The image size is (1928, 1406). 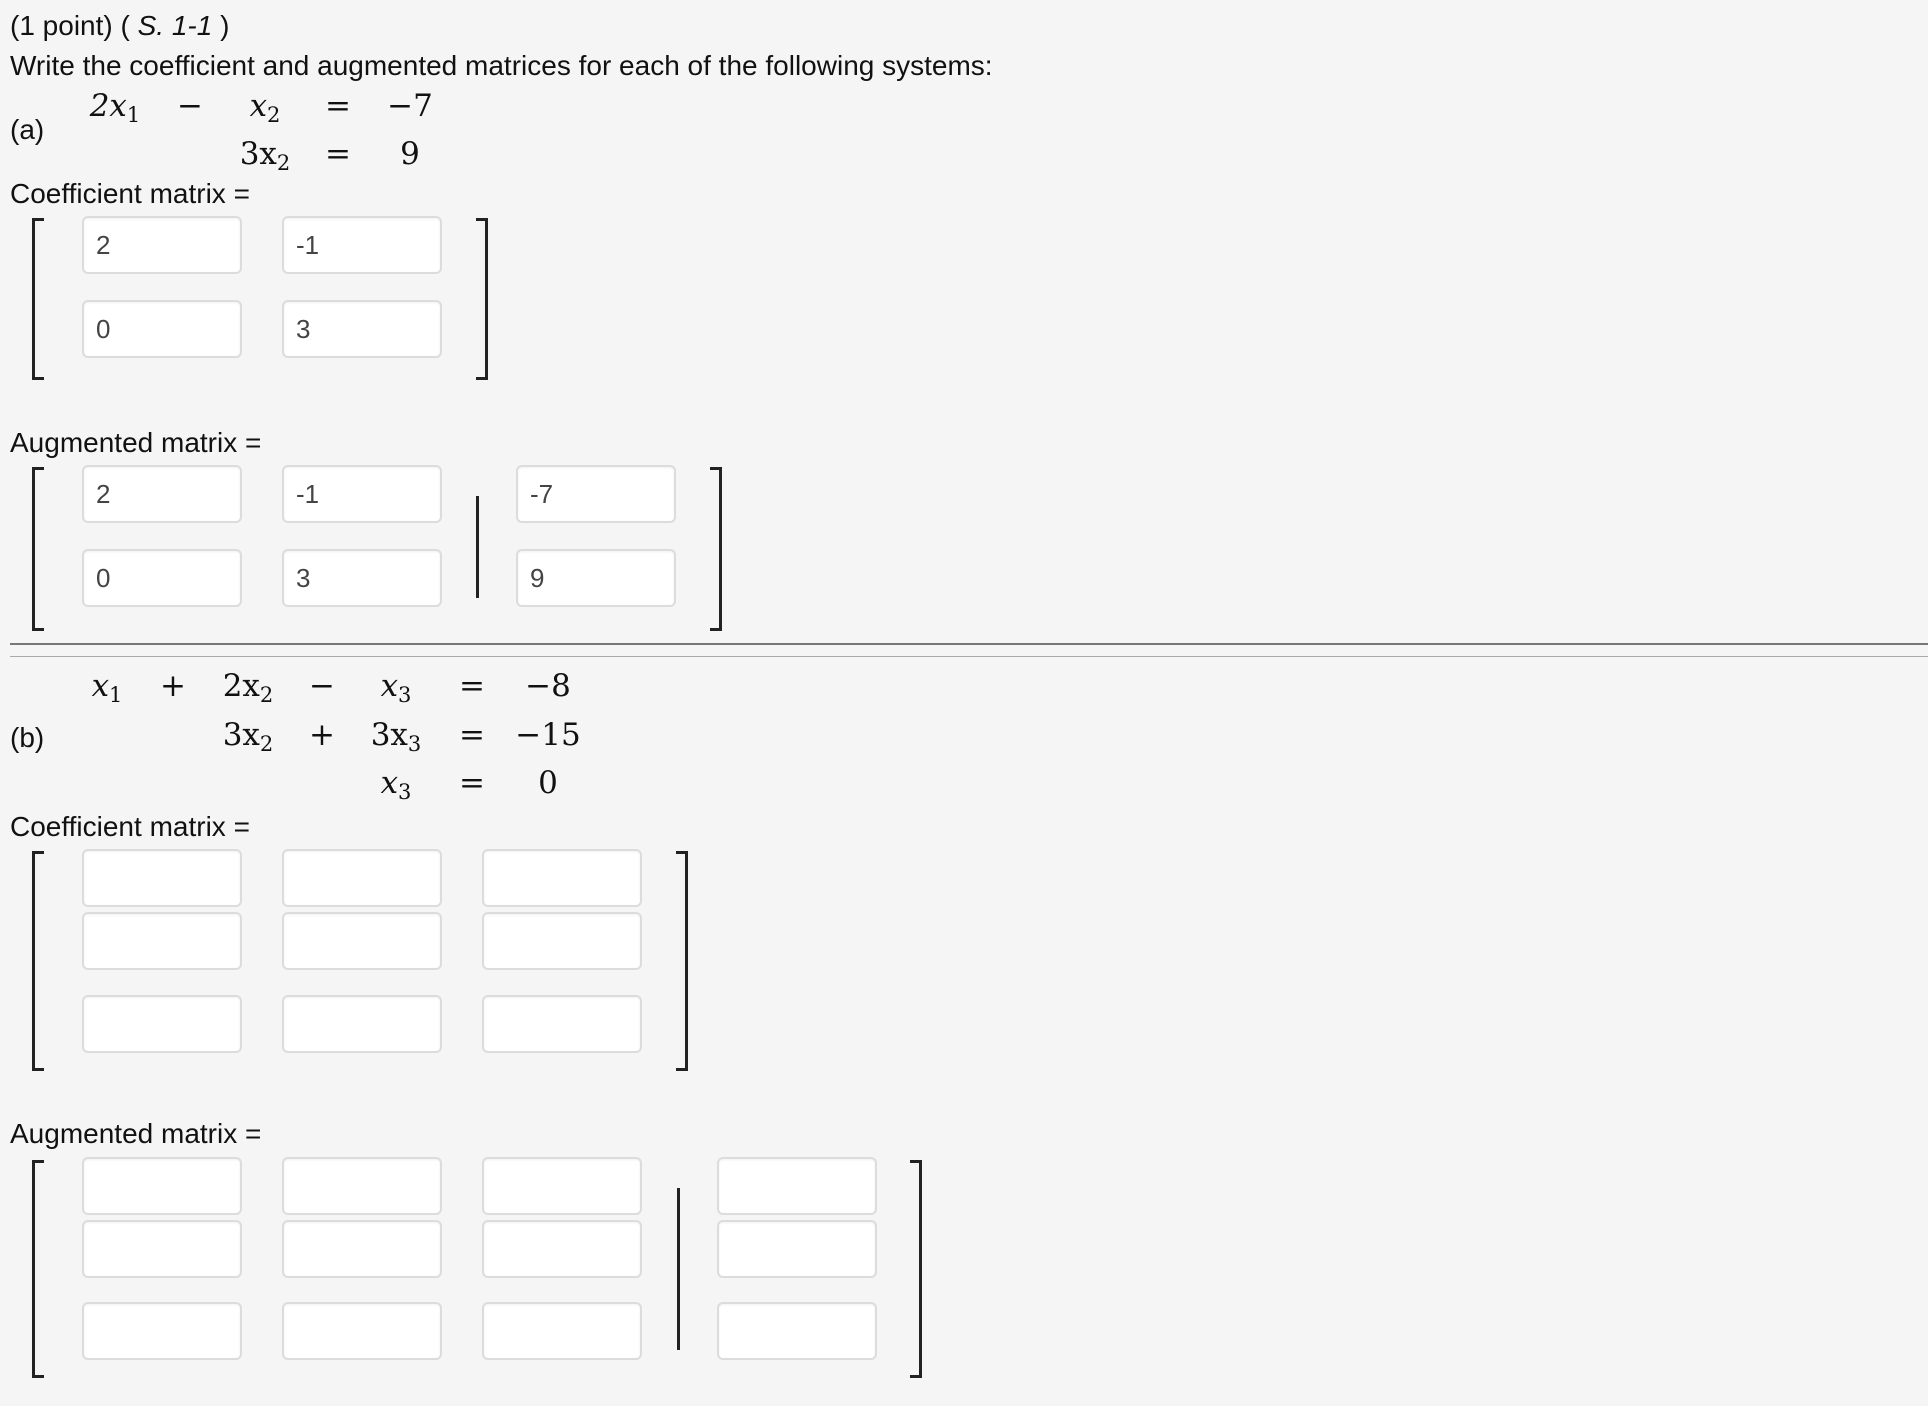 I want to click on part-a-coef-left-bracket, so click(x=38, y=299).